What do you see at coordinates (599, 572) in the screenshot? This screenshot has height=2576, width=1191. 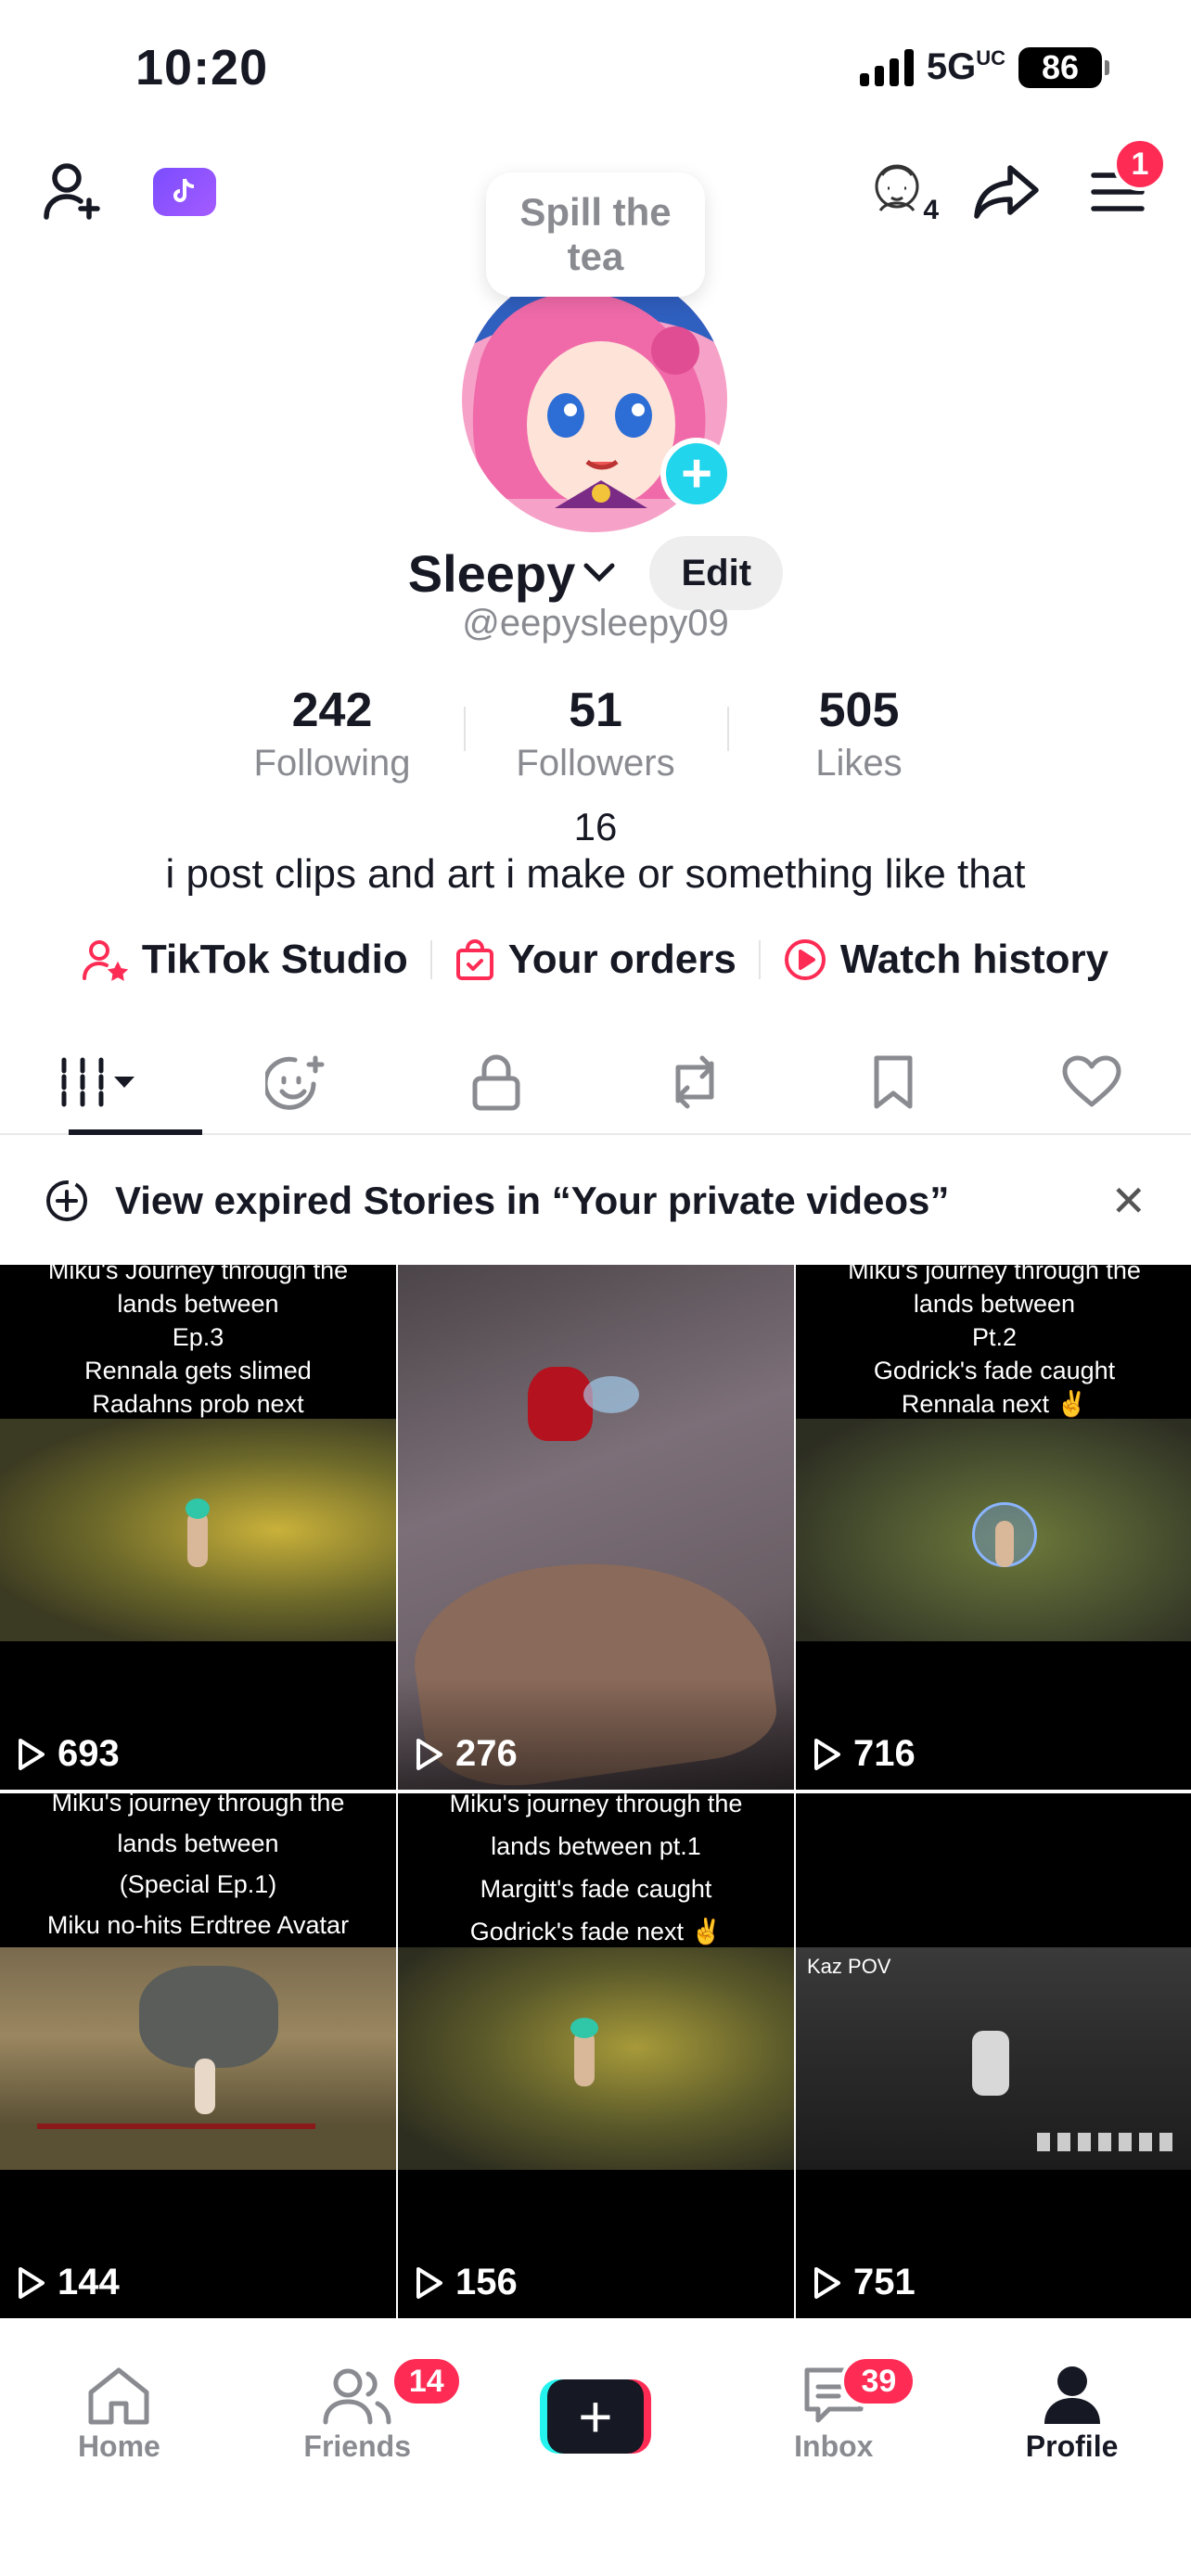 I see `chevron-down-icon` at bounding box center [599, 572].